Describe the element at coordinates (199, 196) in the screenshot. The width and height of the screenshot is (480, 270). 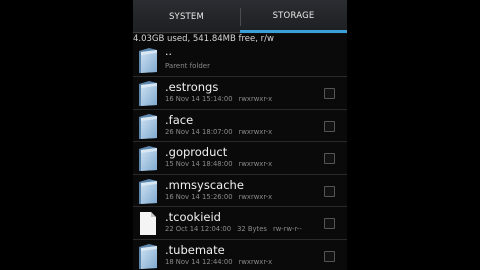
I see `file-date: 16 Nov 14 15:26:00` at that location.